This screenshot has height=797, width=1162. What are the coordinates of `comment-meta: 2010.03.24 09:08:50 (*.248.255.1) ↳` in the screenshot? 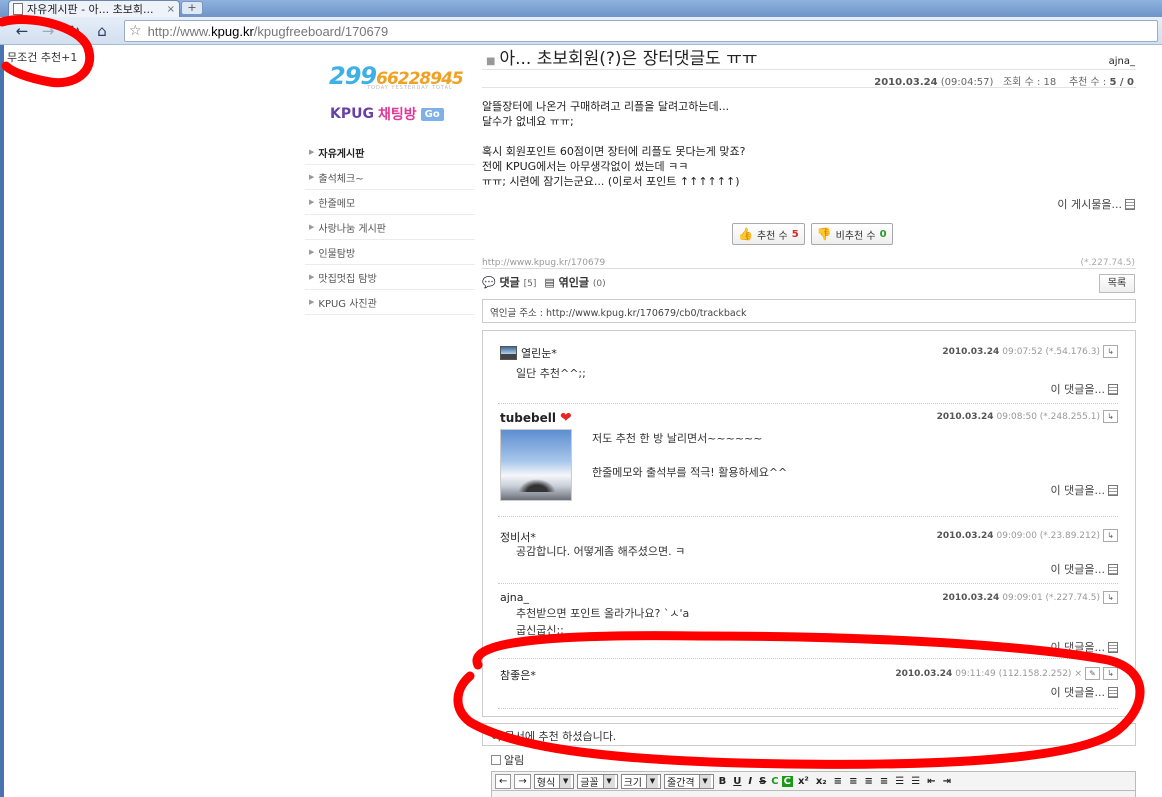 It's located at (1027, 416).